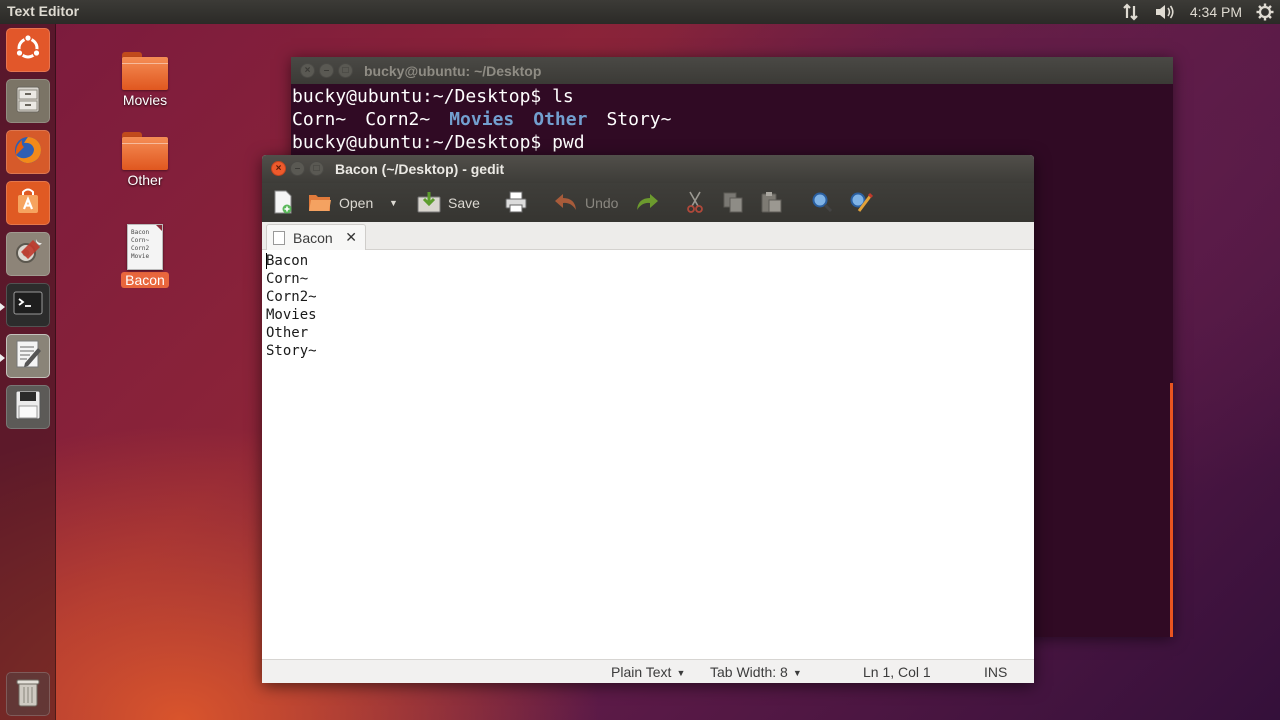 Image resolution: width=1280 pixels, height=720 pixels. I want to click on gedit-titlebar: × – □ Bacon (~/Desktop) - gedit, so click(648, 169).